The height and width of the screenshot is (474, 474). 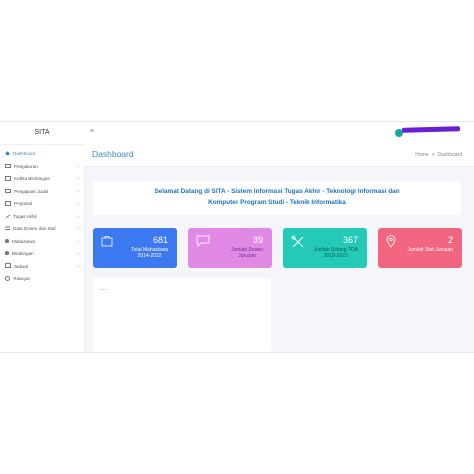 I want to click on card-total-mahasiswa: 681 Total Mahasiswa 2014-2022, so click(x=135, y=248).